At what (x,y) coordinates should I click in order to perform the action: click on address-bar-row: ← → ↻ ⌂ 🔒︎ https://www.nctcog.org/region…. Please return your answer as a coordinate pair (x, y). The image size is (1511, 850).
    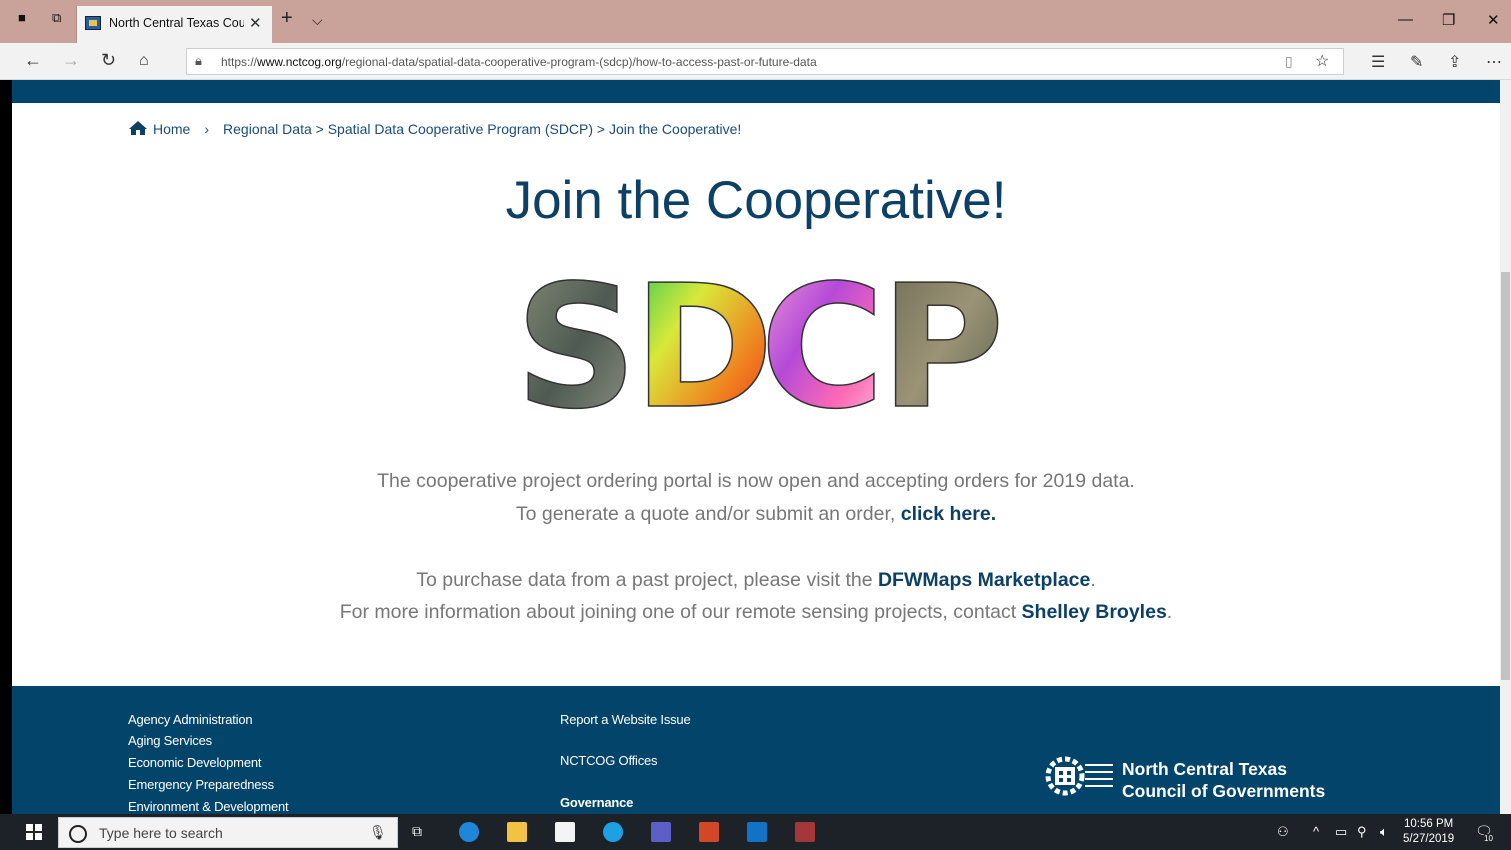
    Looking at the image, I should click on (755, 61).